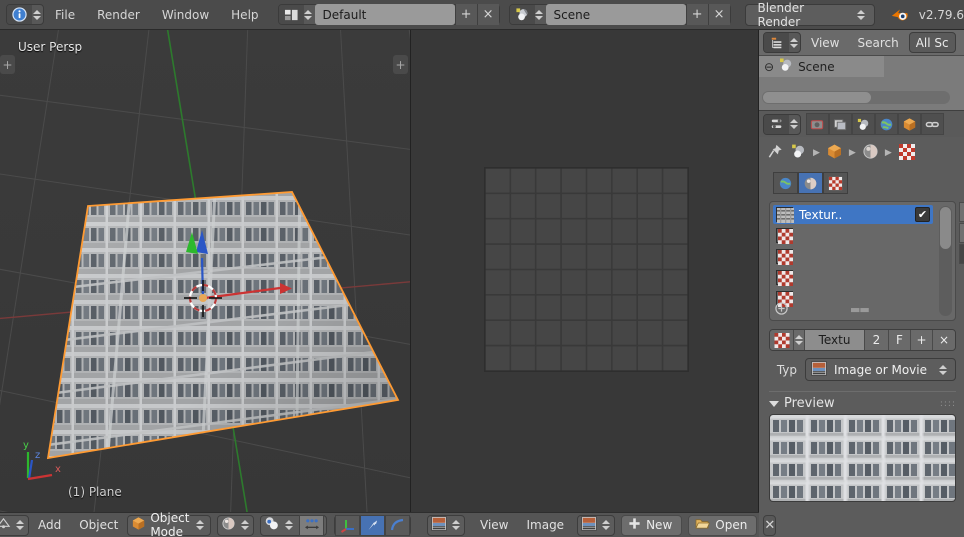 The image size is (964, 537). Describe the element at coordinates (410, 283) in the screenshot. I see `area-divider-viewport-uv` at that location.